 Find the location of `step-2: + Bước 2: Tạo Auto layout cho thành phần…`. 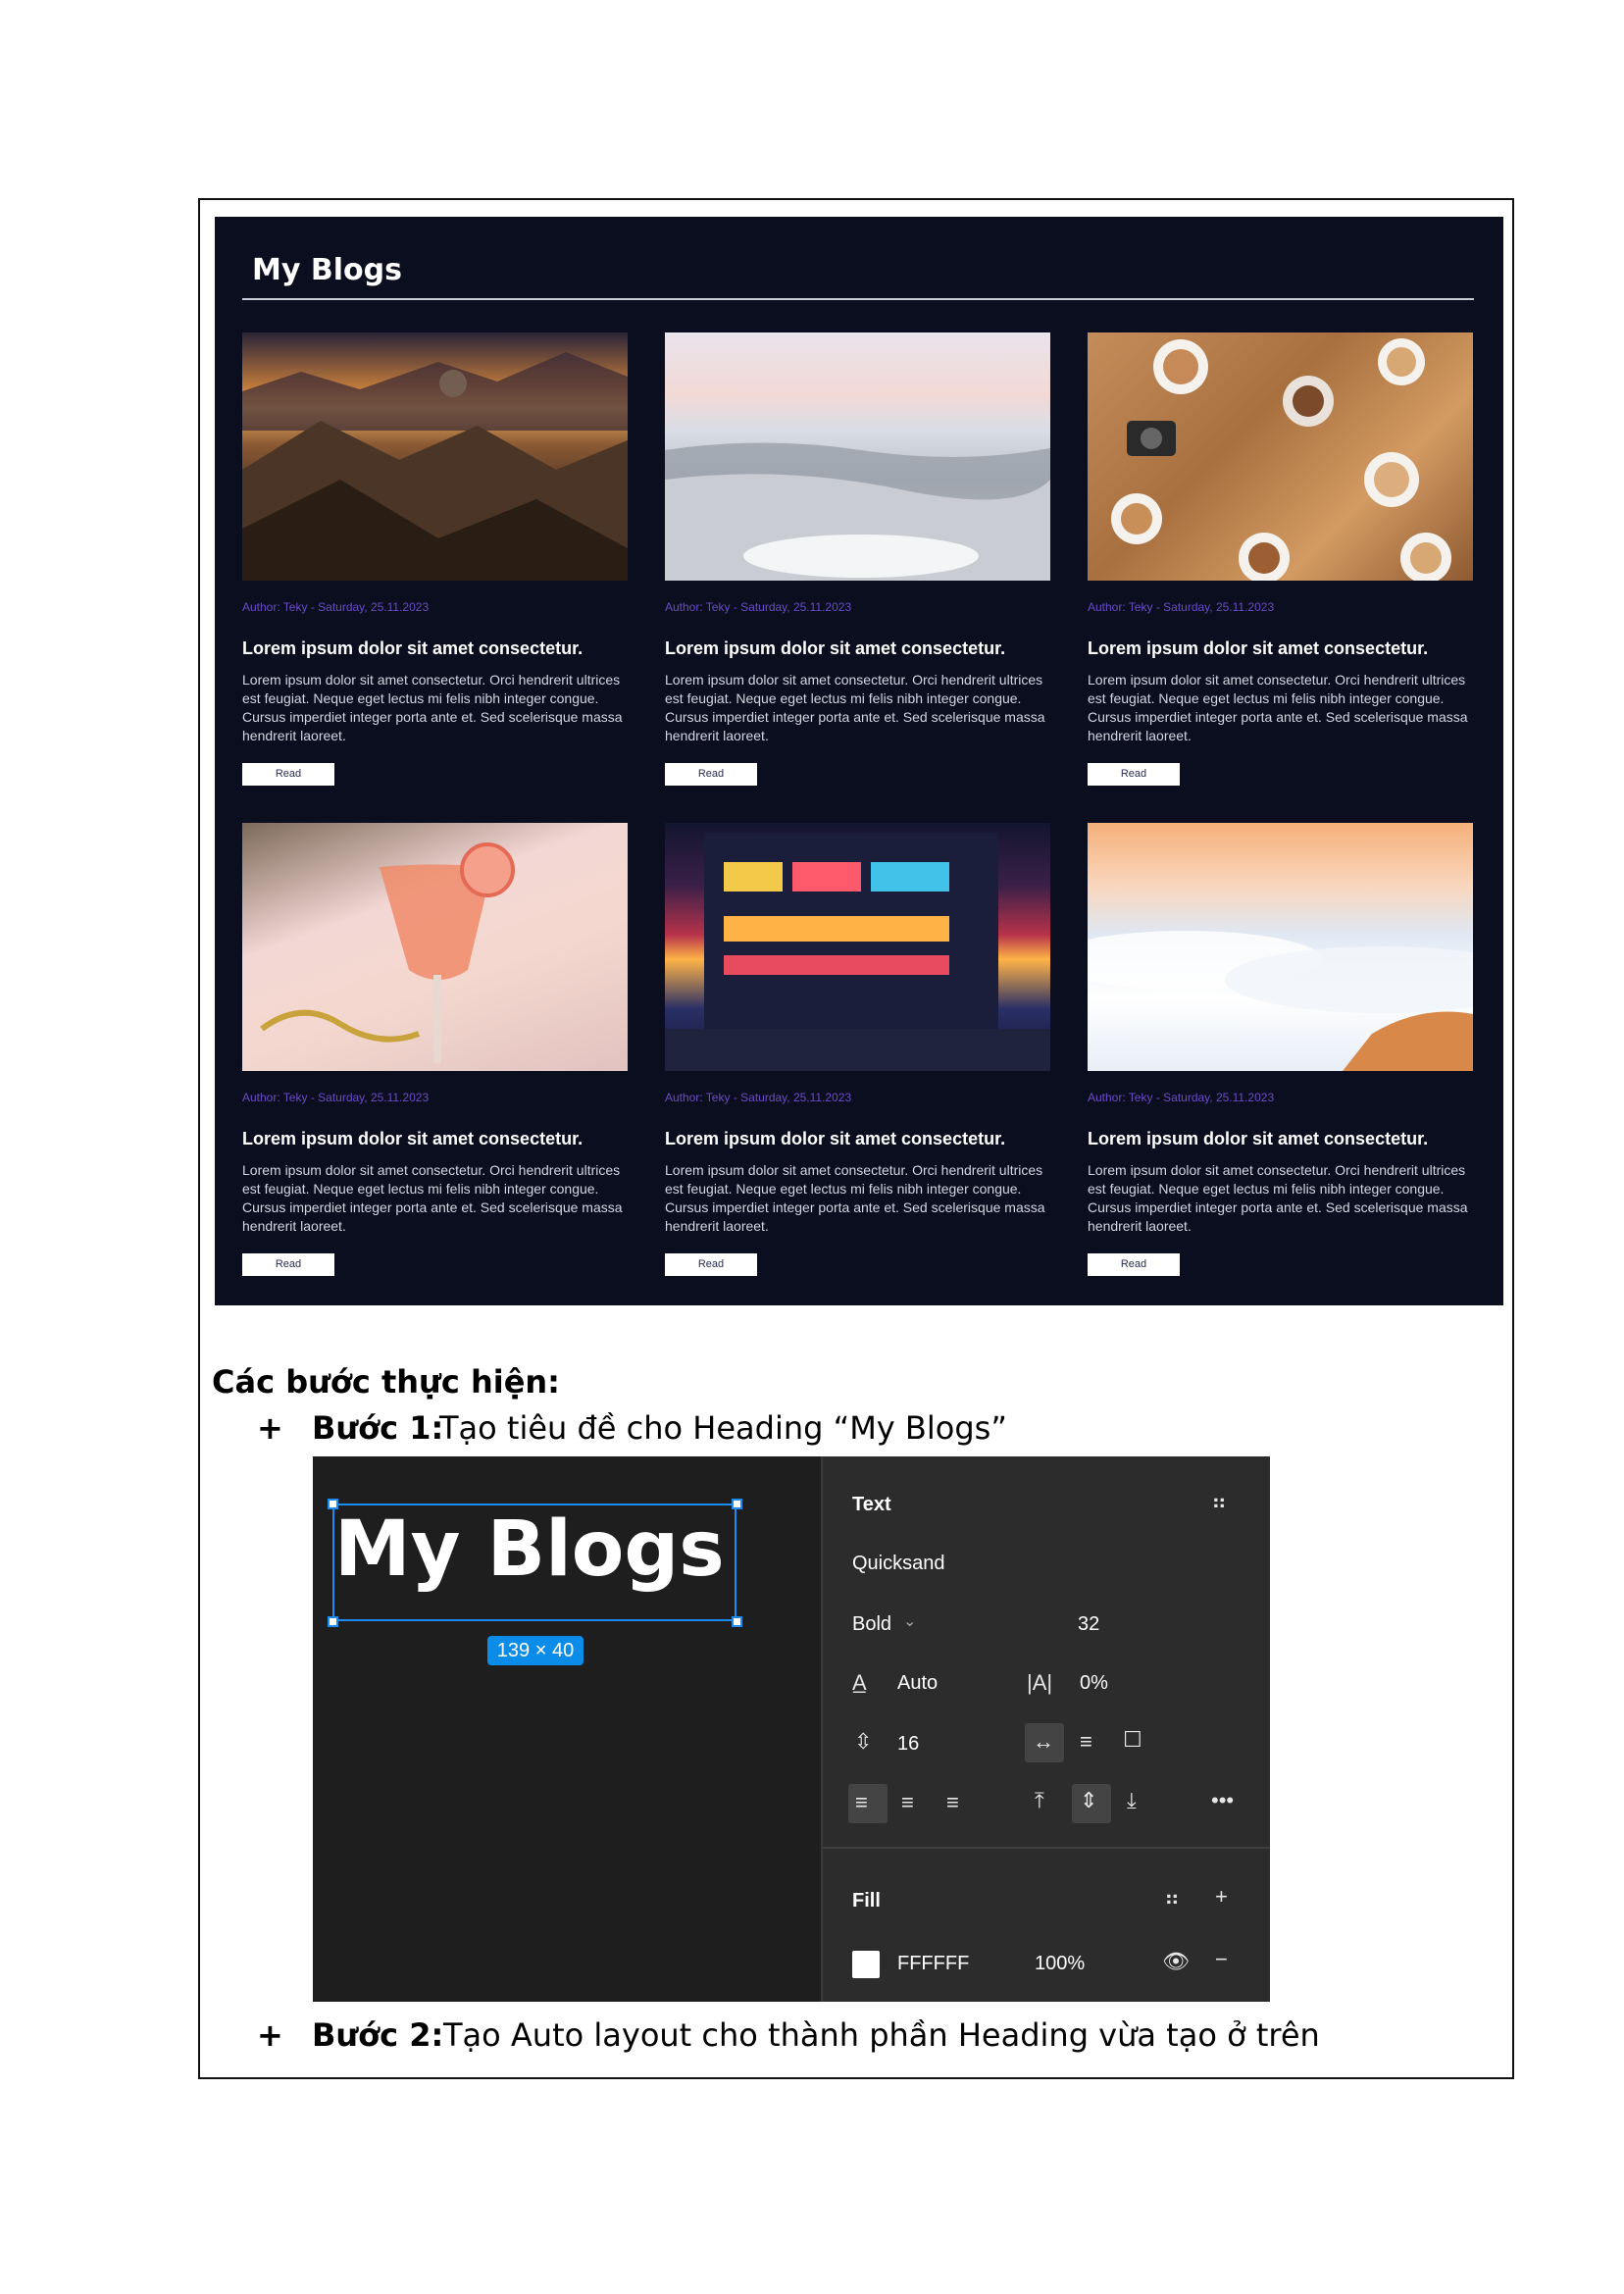

step-2: + Bước 2: Tạo Auto layout cho thành phần… is located at coordinates (796, 2036).